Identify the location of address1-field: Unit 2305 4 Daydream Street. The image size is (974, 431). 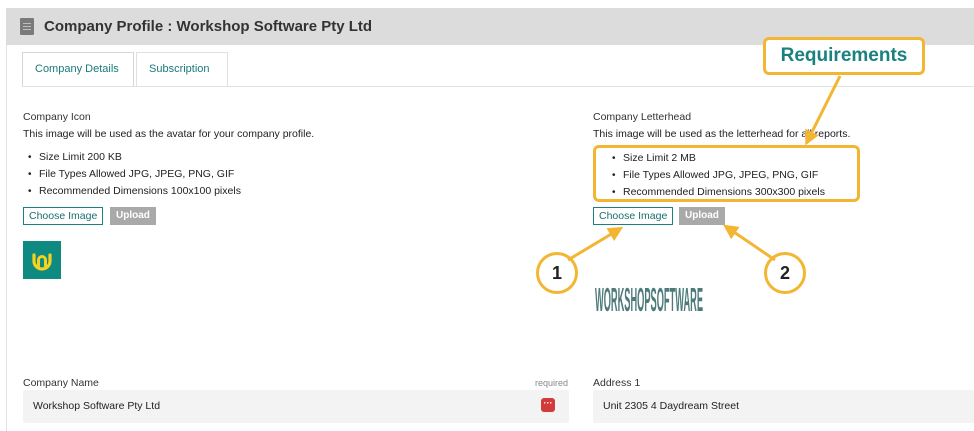
(783, 406).